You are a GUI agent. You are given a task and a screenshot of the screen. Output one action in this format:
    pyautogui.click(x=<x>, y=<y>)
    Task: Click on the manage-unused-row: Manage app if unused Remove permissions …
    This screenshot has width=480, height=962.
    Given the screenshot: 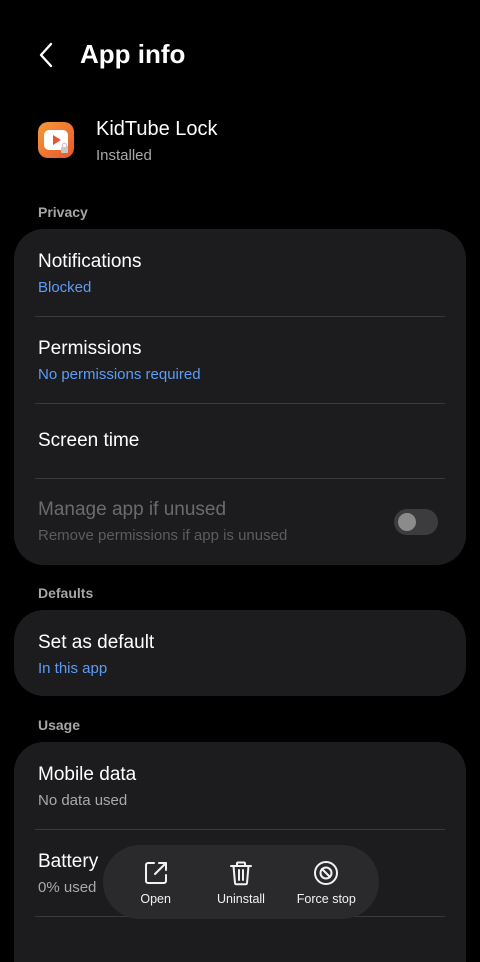 What is the action you would take?
    pyautogui.click(x=240, y=522)
    